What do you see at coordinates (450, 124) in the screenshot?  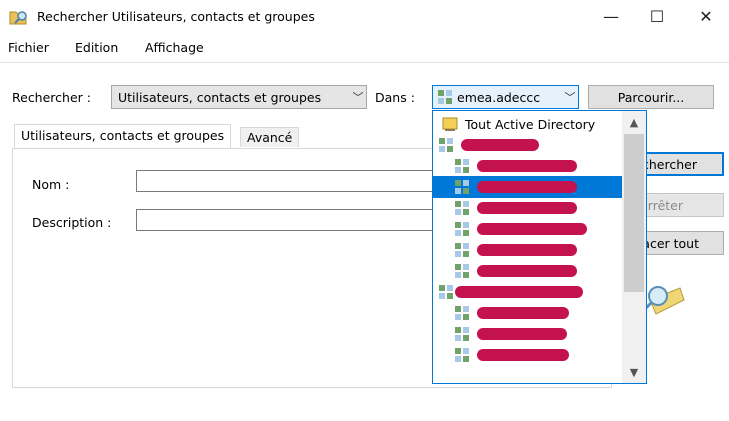 I see `directory-icon` at bounding box center [450, 124].